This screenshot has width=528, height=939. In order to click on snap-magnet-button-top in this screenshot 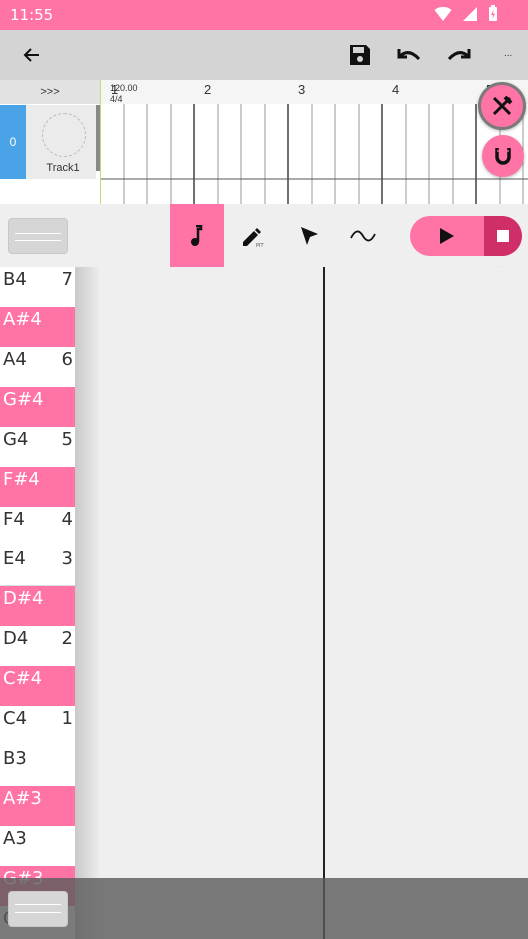, I will do `click(503, 156)`.